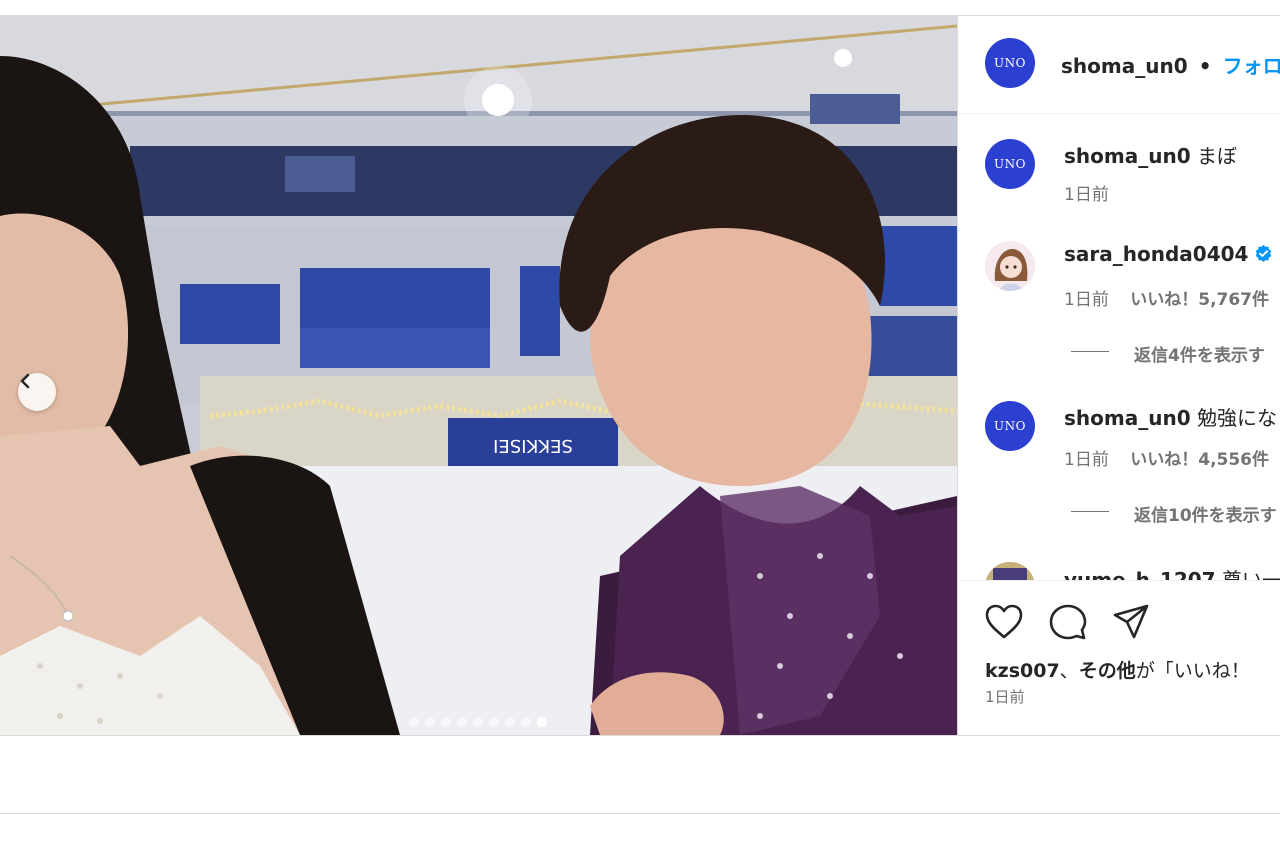  I want to click on header-title: shoma_un0 • フォロ, so click(1170, 64).